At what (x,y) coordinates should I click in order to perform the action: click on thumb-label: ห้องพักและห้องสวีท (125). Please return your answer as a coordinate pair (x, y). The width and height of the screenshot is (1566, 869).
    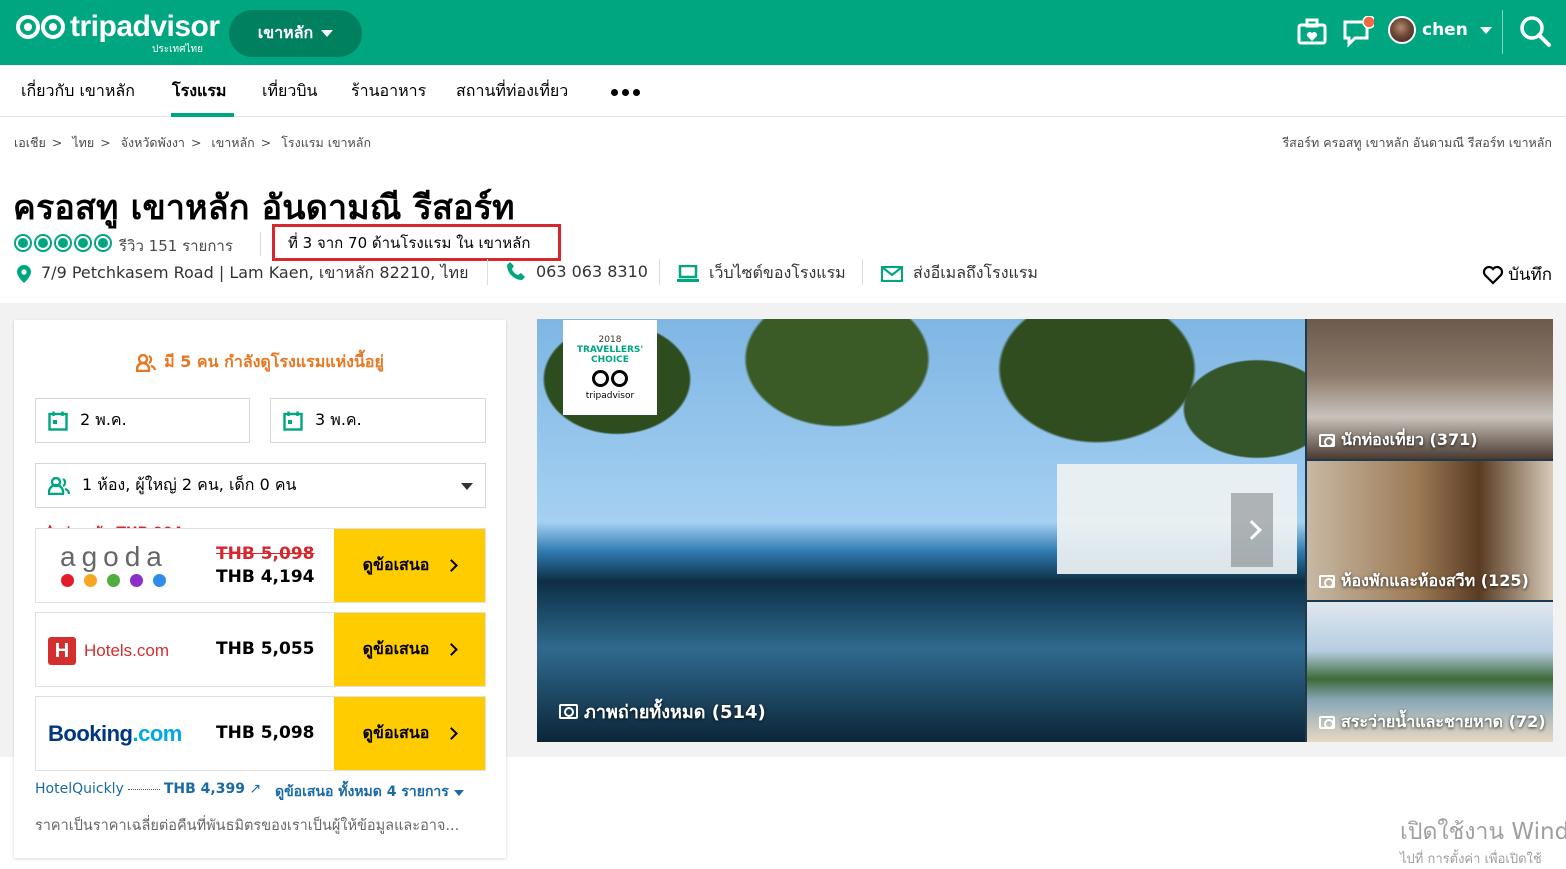
    Looking at the image, I should click on (1424, 581).